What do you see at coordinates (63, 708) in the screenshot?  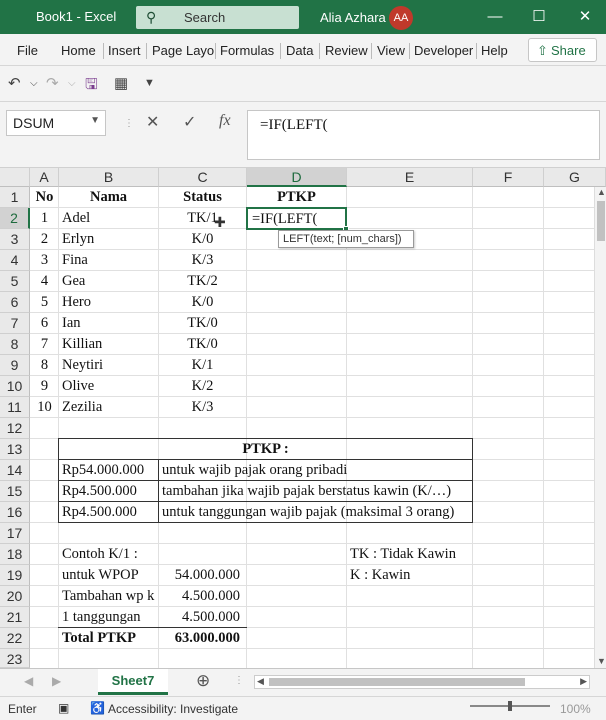 I see `macro-record-icon: ▣` at bounding box center [63, 708].